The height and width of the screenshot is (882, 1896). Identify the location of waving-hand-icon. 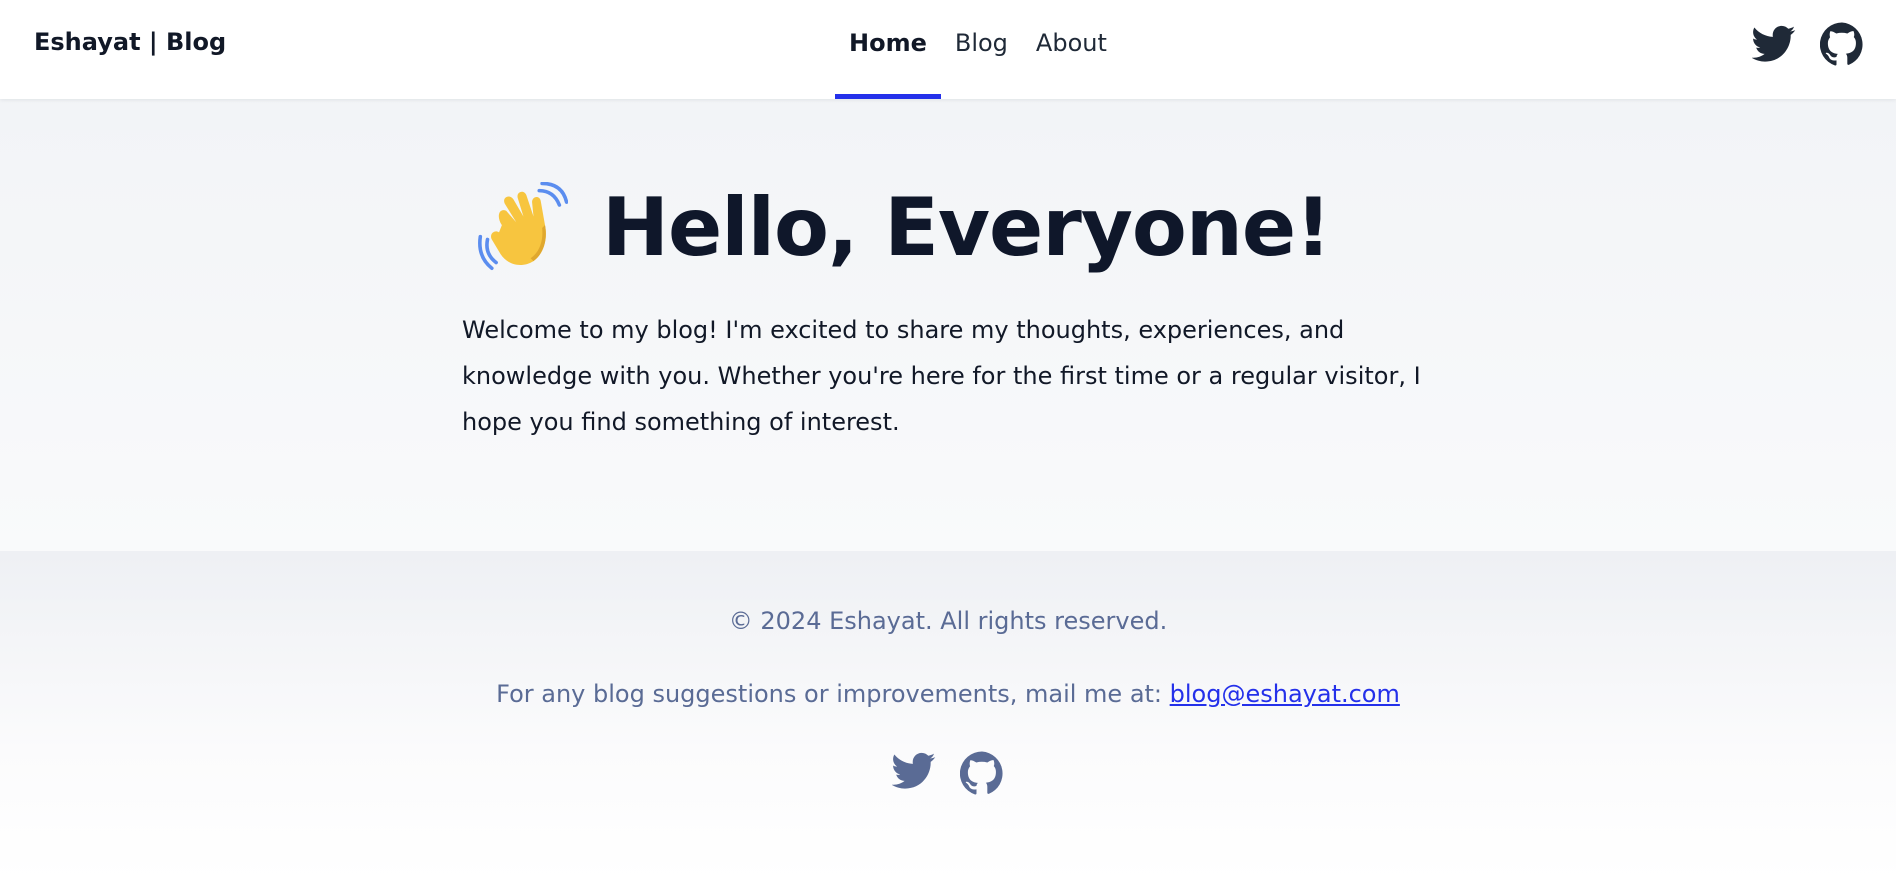
(523, 225).